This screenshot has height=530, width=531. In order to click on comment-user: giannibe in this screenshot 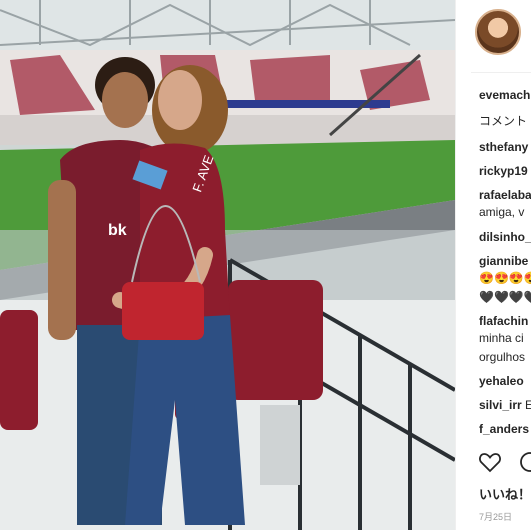, I will do `click(503, 261)`.